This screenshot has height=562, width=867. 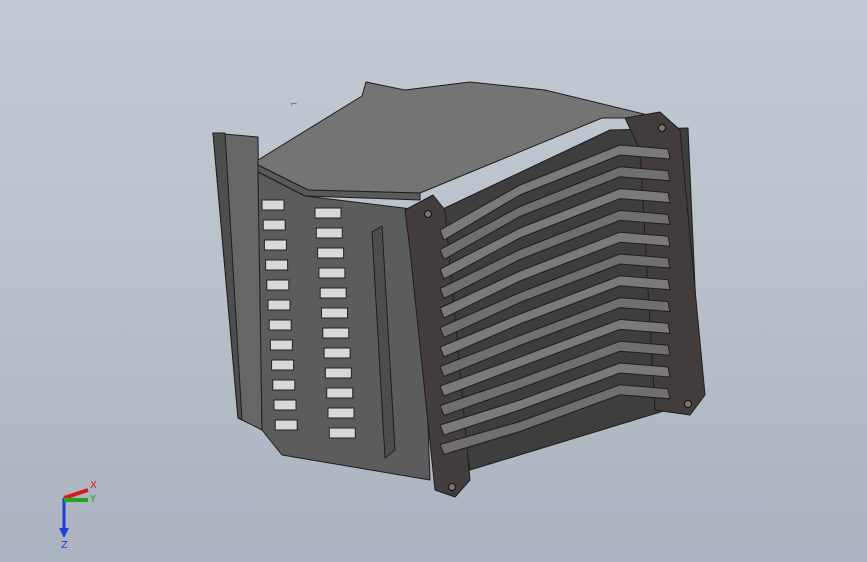 I want to click on coordinate-triad: X Y Z, so click(x=78, y=515).